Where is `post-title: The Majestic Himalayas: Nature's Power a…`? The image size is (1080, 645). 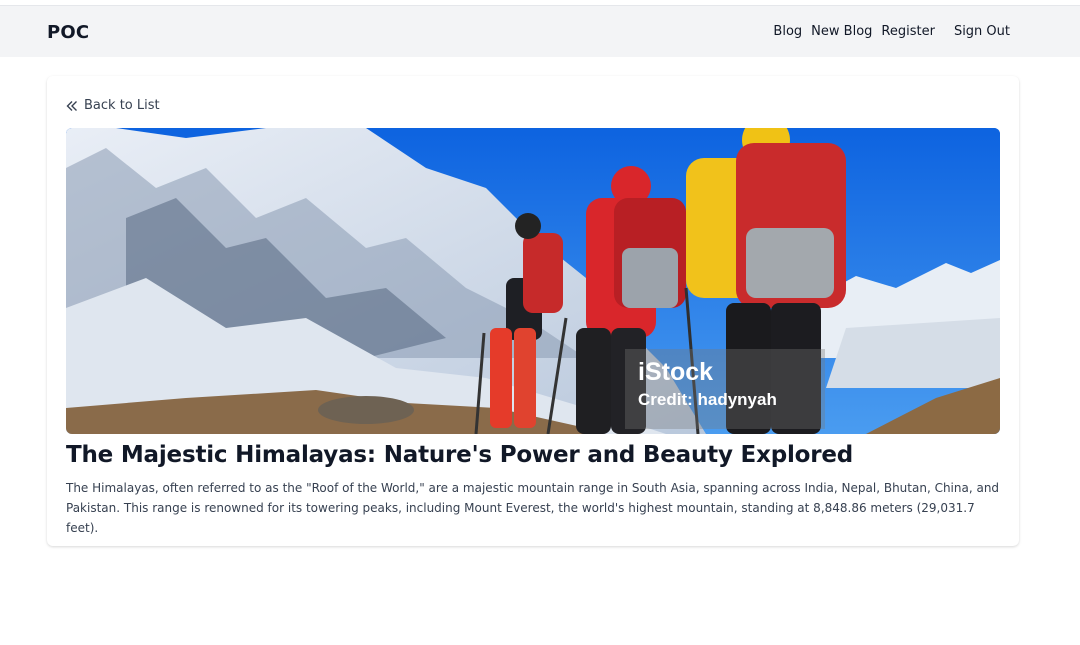
post-title: The Majestic Himalayas: Nature's Power a… is located at coordinates (460, 455).